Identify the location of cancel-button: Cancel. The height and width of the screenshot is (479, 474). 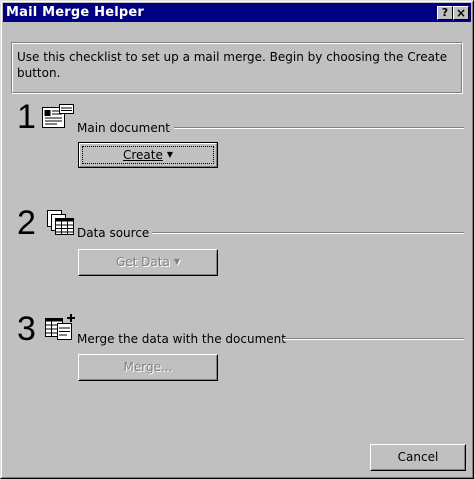
(418, 457).